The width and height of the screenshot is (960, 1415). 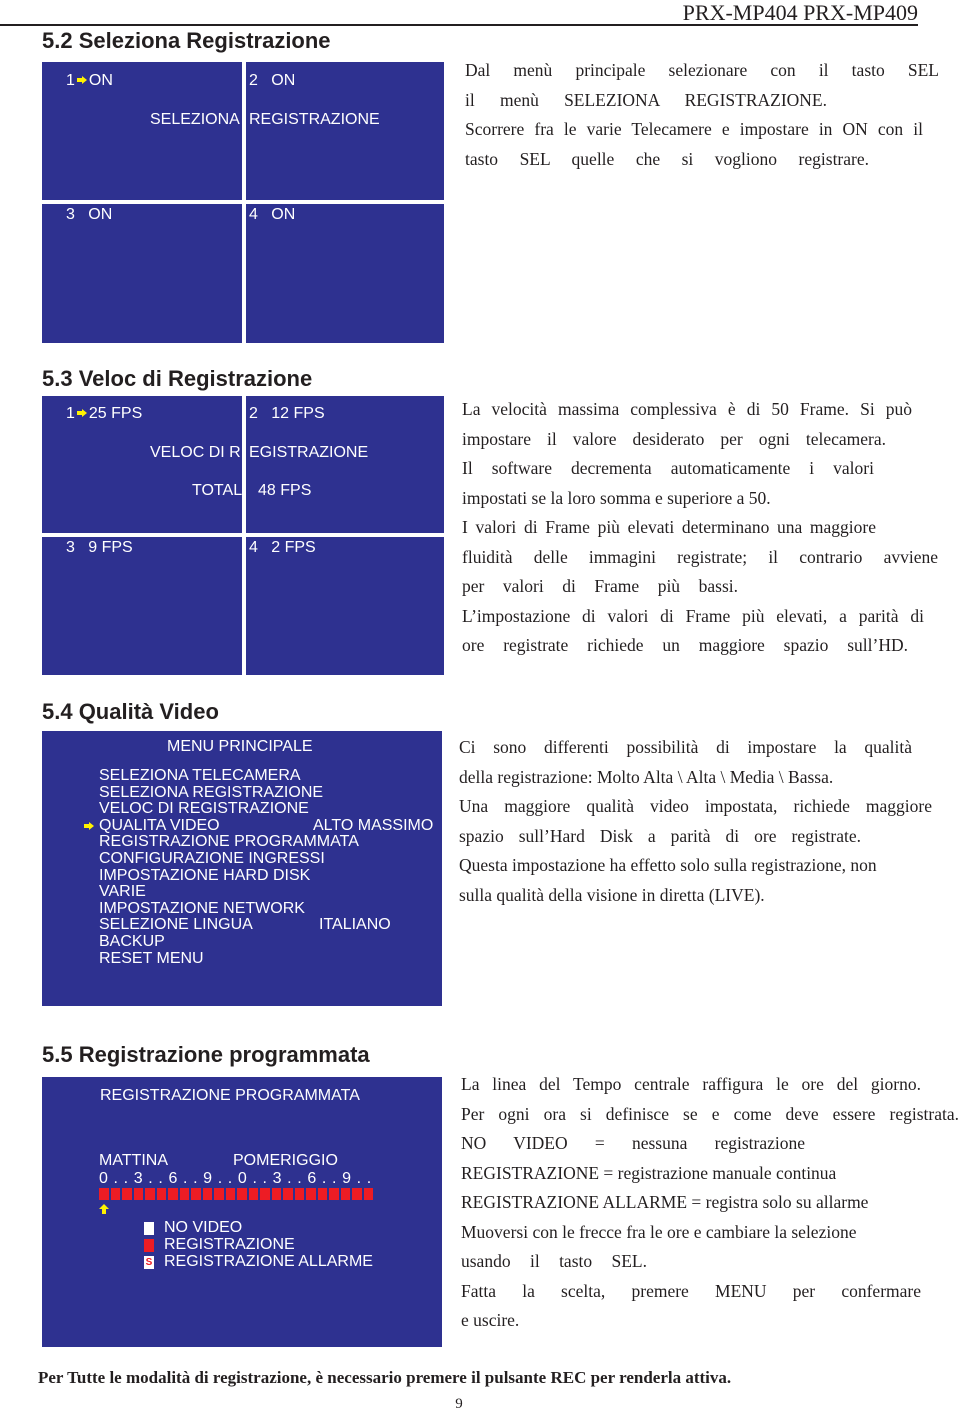 I want to click on section-5-3-title: 5.3 Veloc di Registrazione, so click(x=177, y=378).